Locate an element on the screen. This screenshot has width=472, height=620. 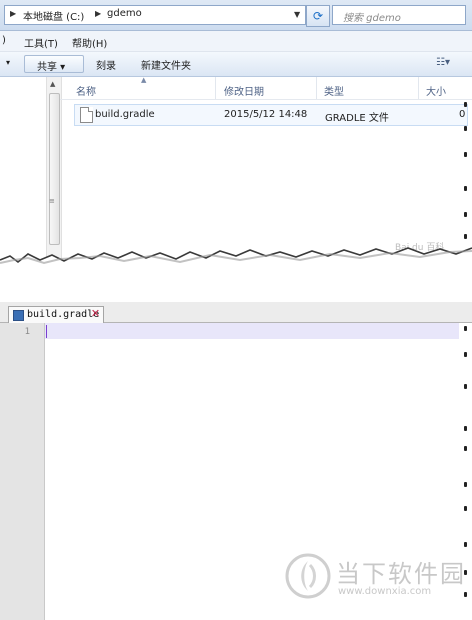
tab-strip: build.gradle ✕ is located at coordinates (236, 312).